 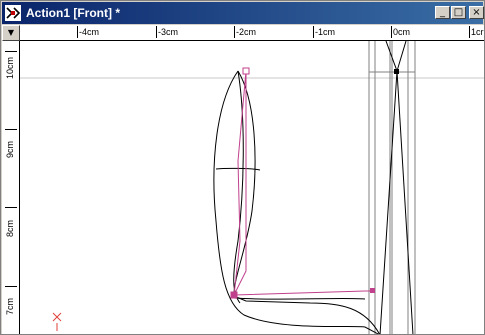 I want to click on v-ruler-label: 9cm, so click(x=10, y=149).